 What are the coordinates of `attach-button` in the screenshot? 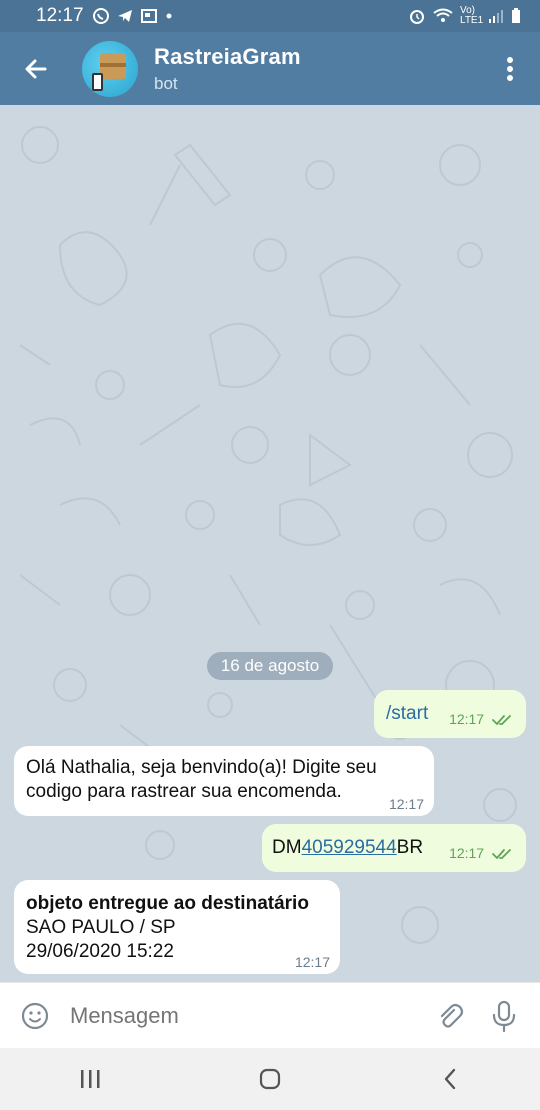 It's located at (449, 1016).